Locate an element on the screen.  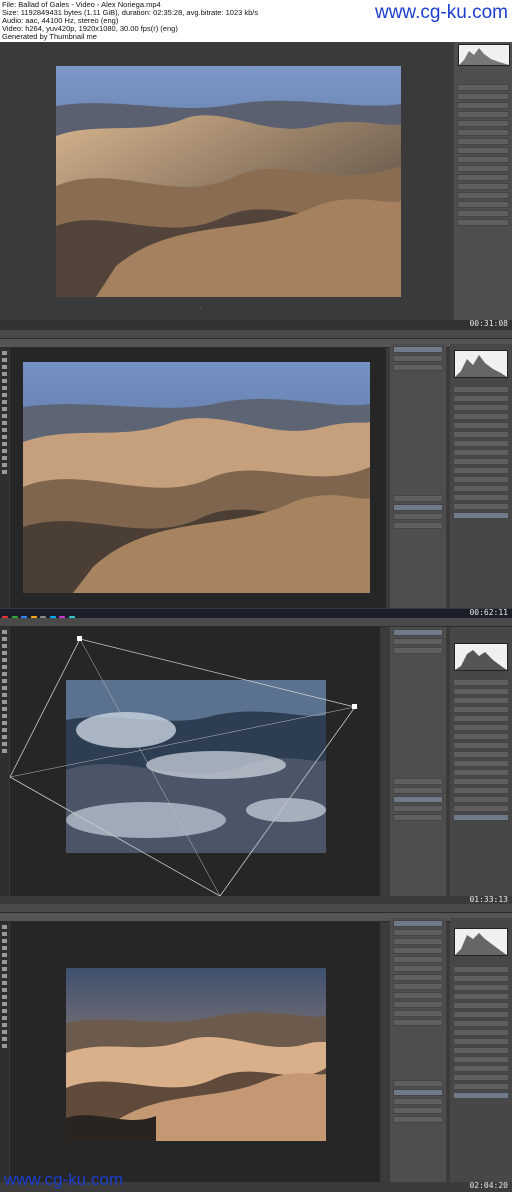
generated-by-line: Generated by Thumbnail me is located at coordinates (49, 36).